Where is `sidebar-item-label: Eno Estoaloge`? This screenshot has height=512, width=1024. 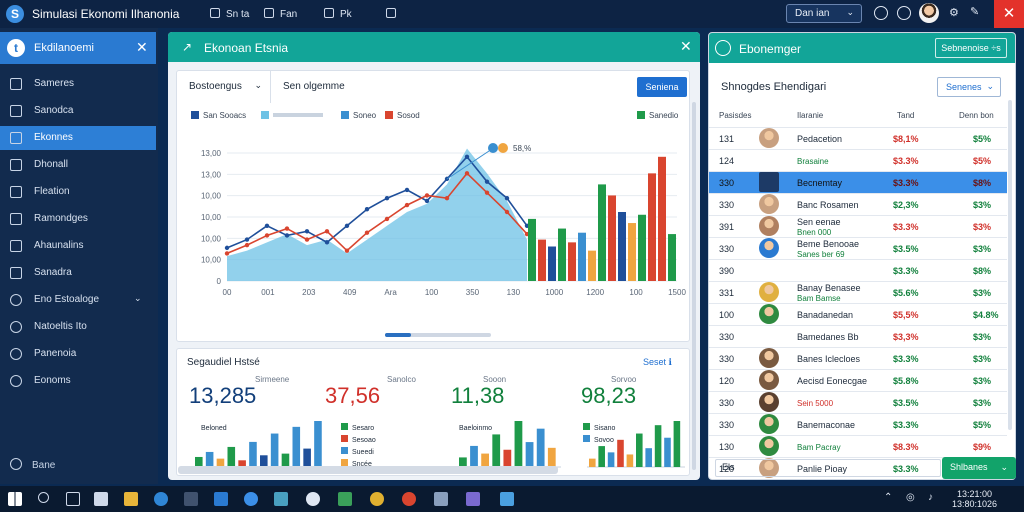 sidebar-item-label: Eno Estoaloge is located at coordinates (67, 299).